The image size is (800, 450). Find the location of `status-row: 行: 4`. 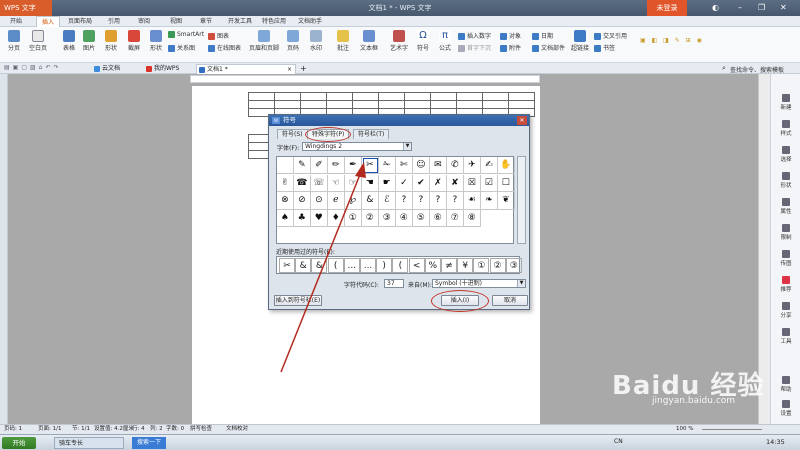

status-row: 行: 4 is located at coordinates (138, 429).